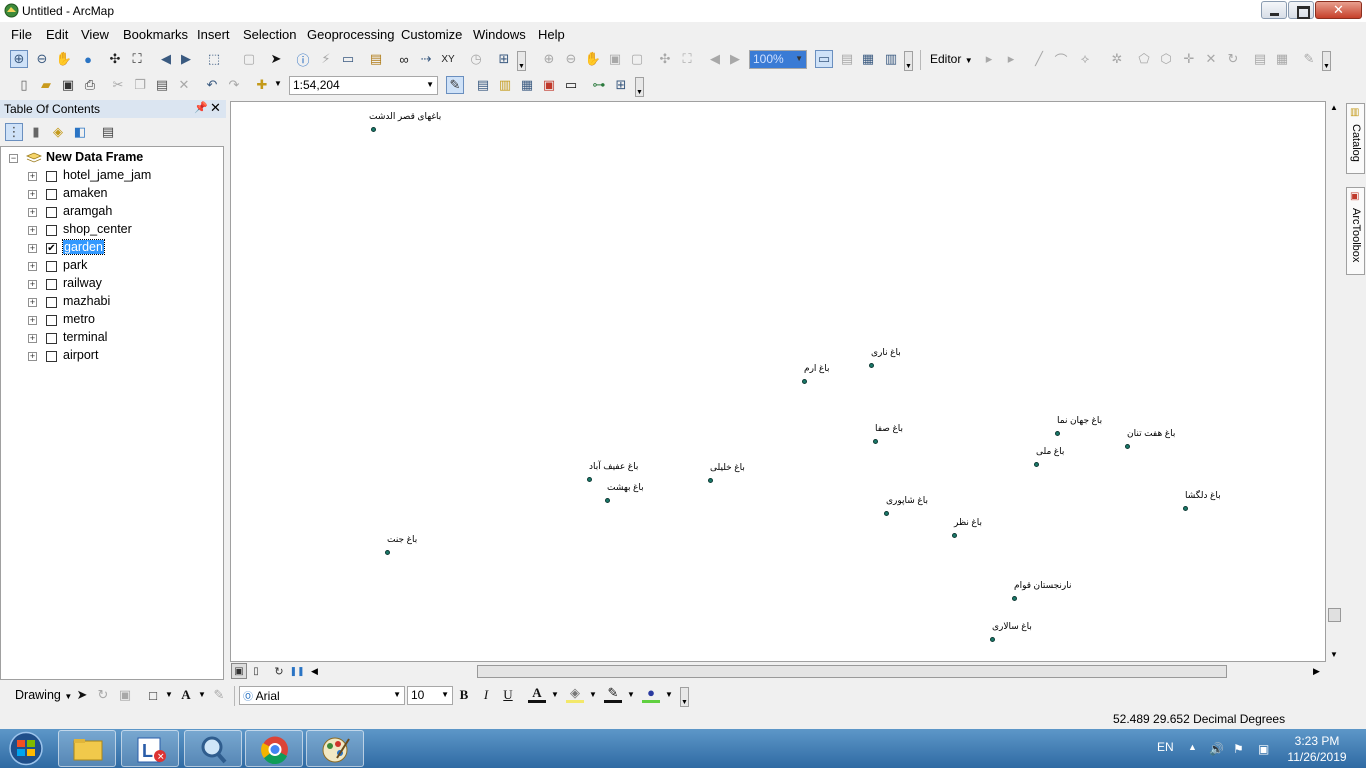 The image size is (1366, 768). I want to click on create-features-icon: ✎, so click(1309, 59).